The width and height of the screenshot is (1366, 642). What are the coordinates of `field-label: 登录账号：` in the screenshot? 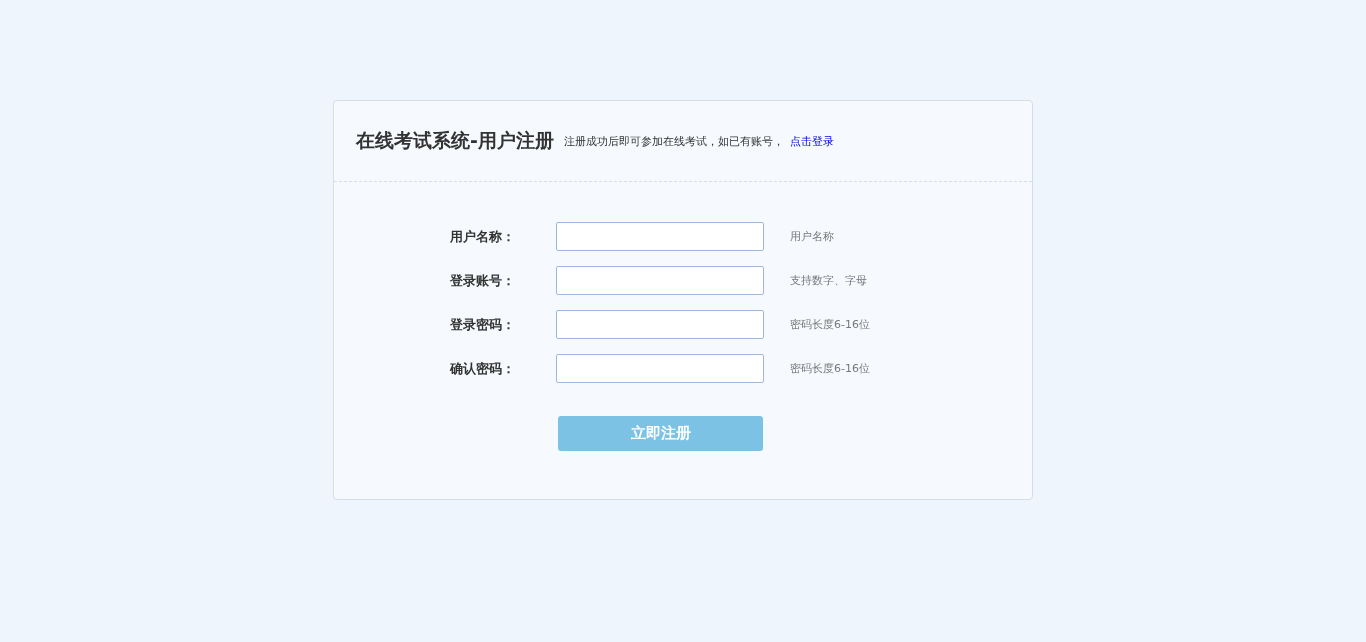 It's located at (483, 280).